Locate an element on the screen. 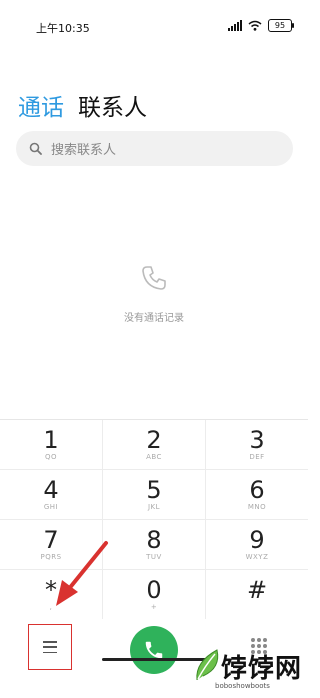 The image size is (320, 698). key-letters: ABC is located at coordinates (154, 457).